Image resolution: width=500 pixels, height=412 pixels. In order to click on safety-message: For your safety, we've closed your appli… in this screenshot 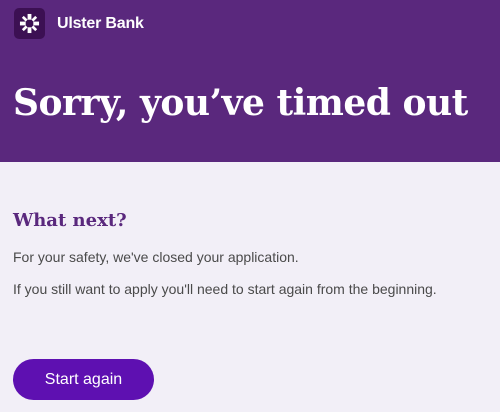, I will do `click(156, 257)`.